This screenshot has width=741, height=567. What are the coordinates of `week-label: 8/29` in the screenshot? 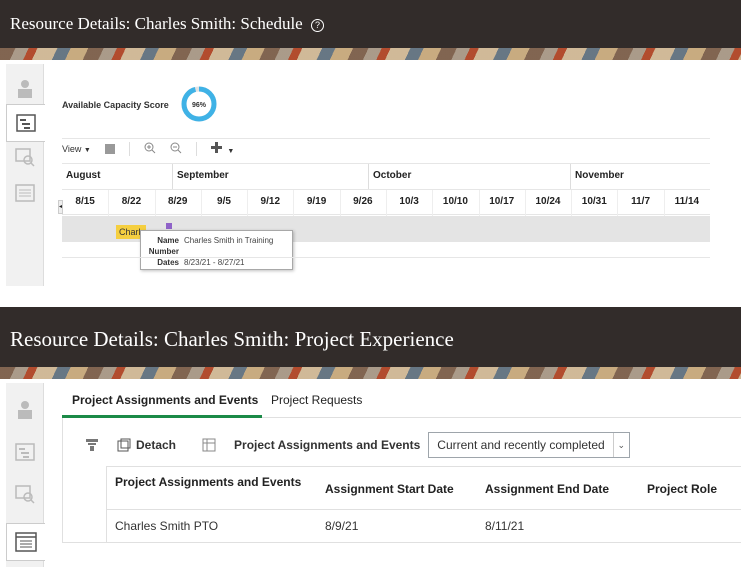 It's located at (177, 201).